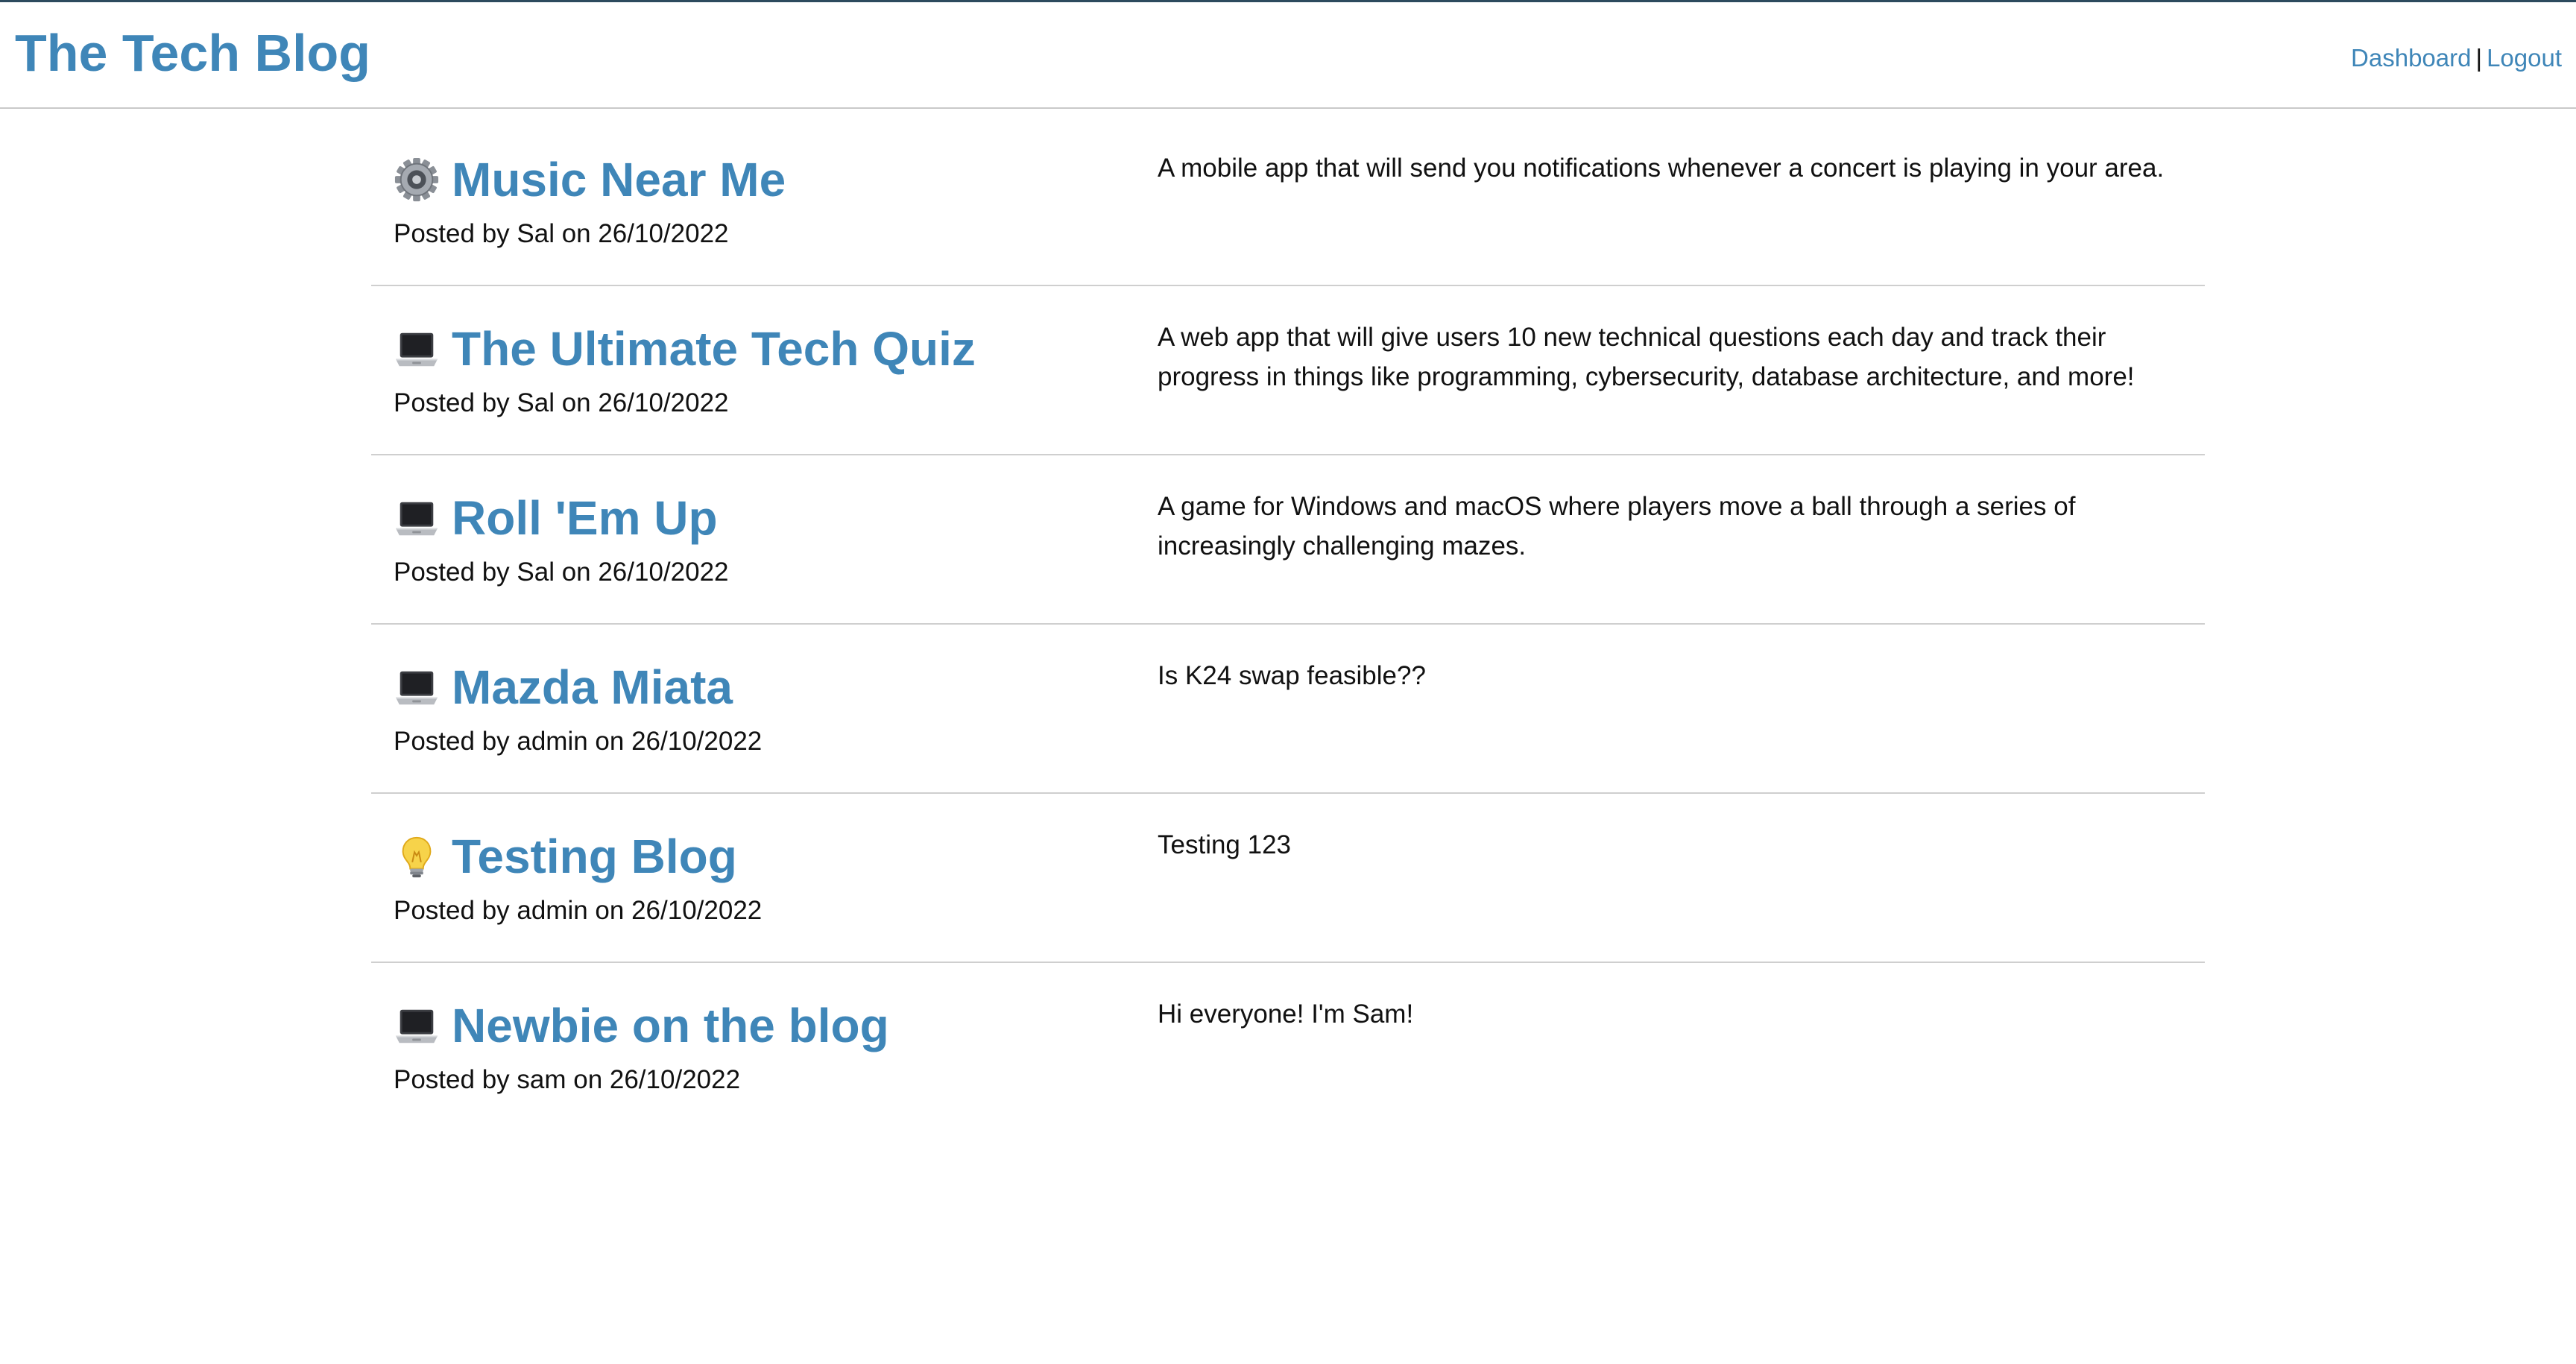  What do you see at coordinates (1288, 54) in the screenshot?
I see `site-header: The Tech Blog Dashboard | Logout` at bounding box center [1288, 54].